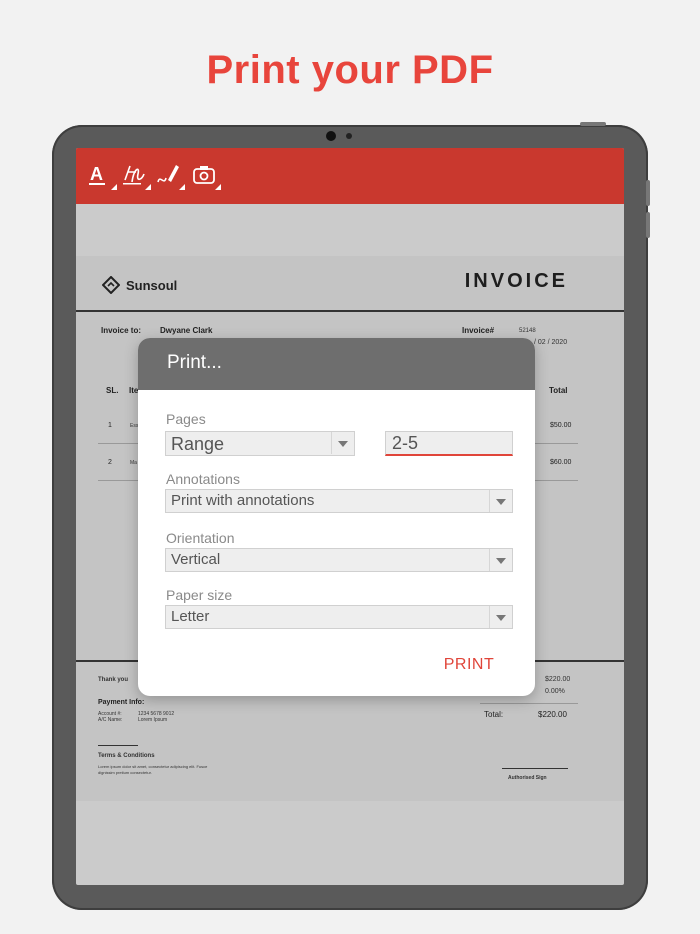 The image size is (700, 934). What do you see at coordinates (111, 285) in the screenshot?
I see `brand-logo-icon` at bounding box center [111, 285].